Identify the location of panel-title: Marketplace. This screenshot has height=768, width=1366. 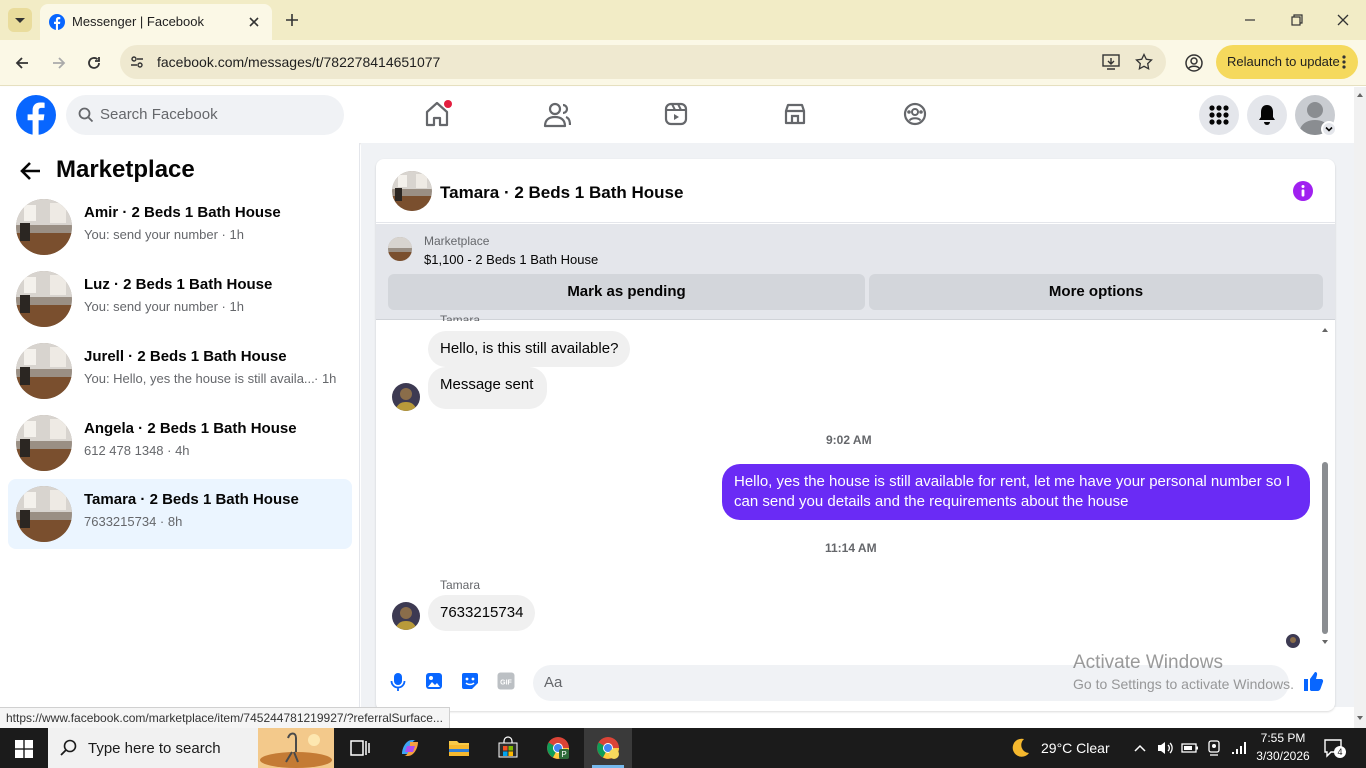
(125, 169).